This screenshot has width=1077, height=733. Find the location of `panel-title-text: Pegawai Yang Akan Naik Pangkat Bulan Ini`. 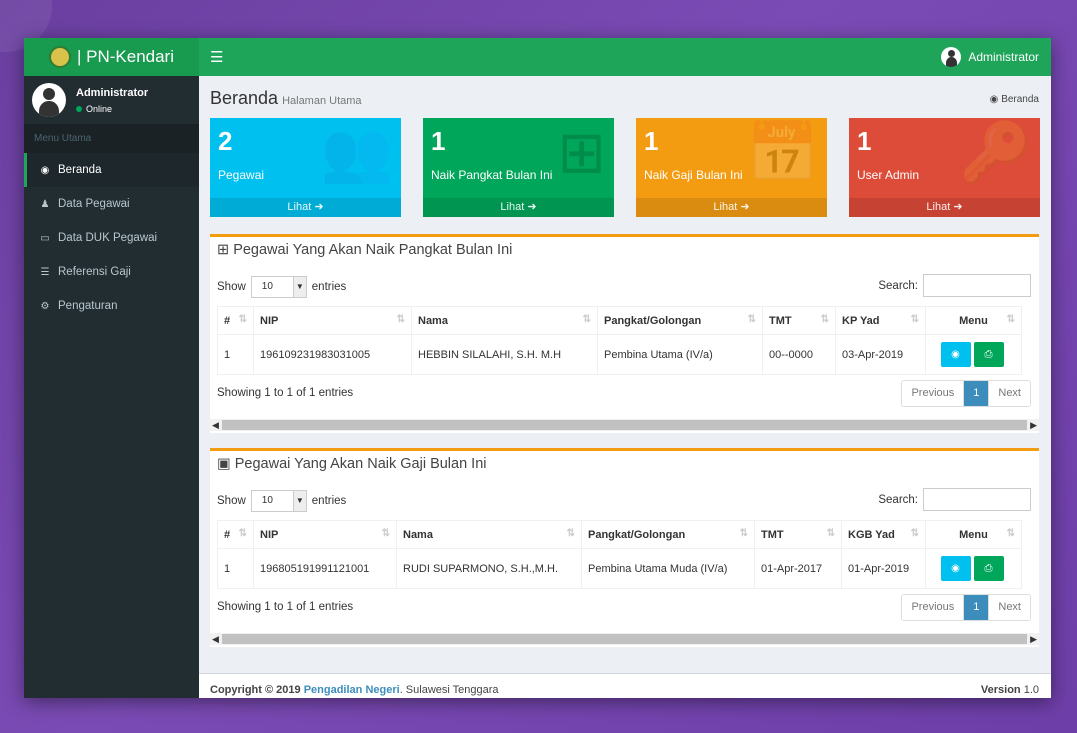

panel-title-text: Pegawai Yang Akan Naik Pangkat Bulan Ini is located at coordinates (373, 250).